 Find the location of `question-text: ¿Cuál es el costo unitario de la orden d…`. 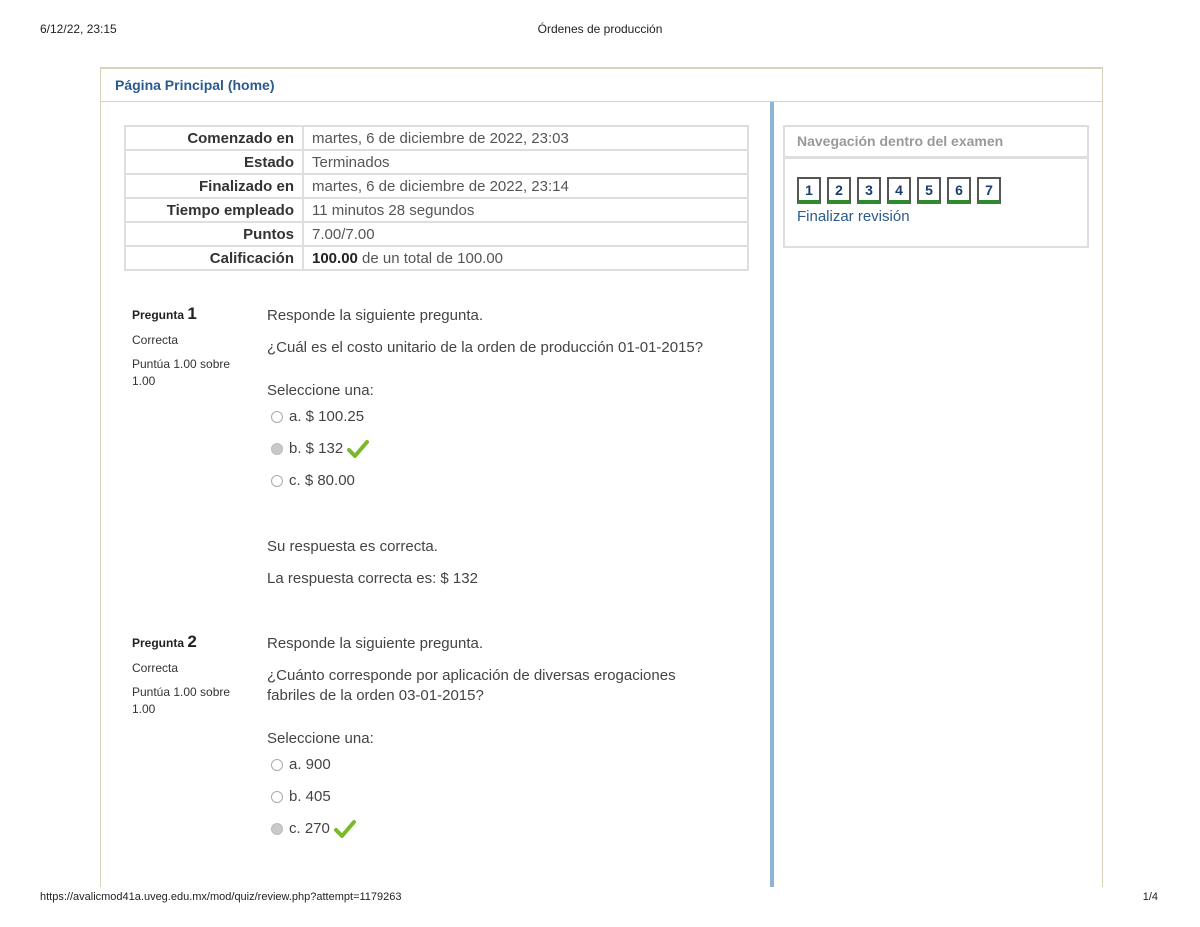

question-text: ¿Cuál es el costo unitario de la orden d… is located at coordinates (485, 347).